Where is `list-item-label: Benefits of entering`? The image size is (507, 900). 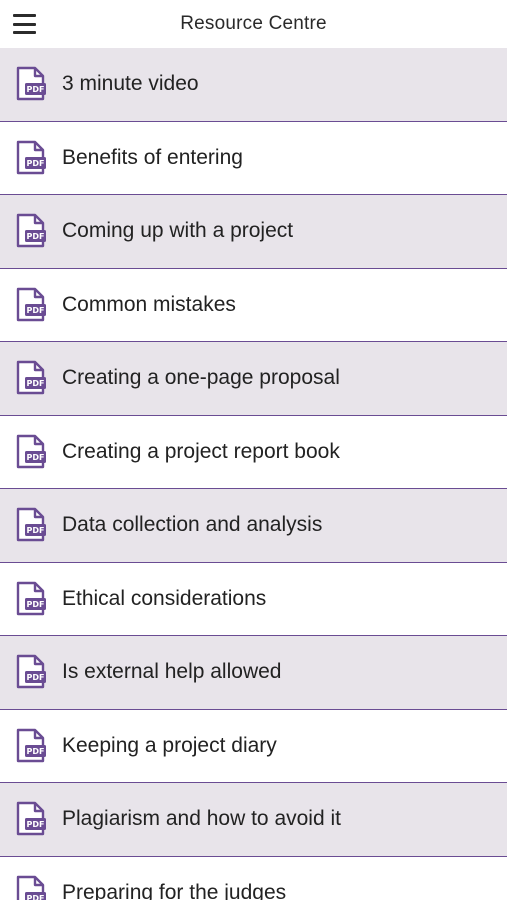
list-item-label: Benefits of entering is located at coordinates (152, 157).